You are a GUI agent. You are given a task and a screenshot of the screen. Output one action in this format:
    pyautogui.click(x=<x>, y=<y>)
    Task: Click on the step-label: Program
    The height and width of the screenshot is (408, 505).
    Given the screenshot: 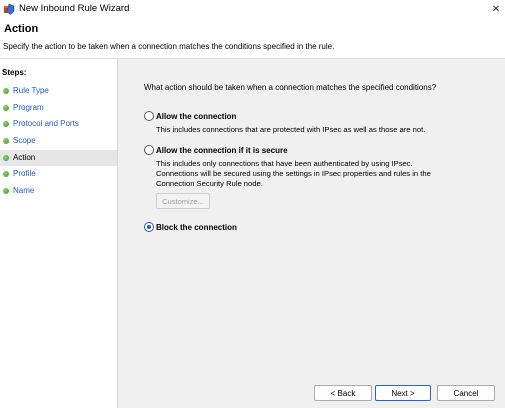 What is the action you would take?
    pyautogui.click(x=28, y=107)
    